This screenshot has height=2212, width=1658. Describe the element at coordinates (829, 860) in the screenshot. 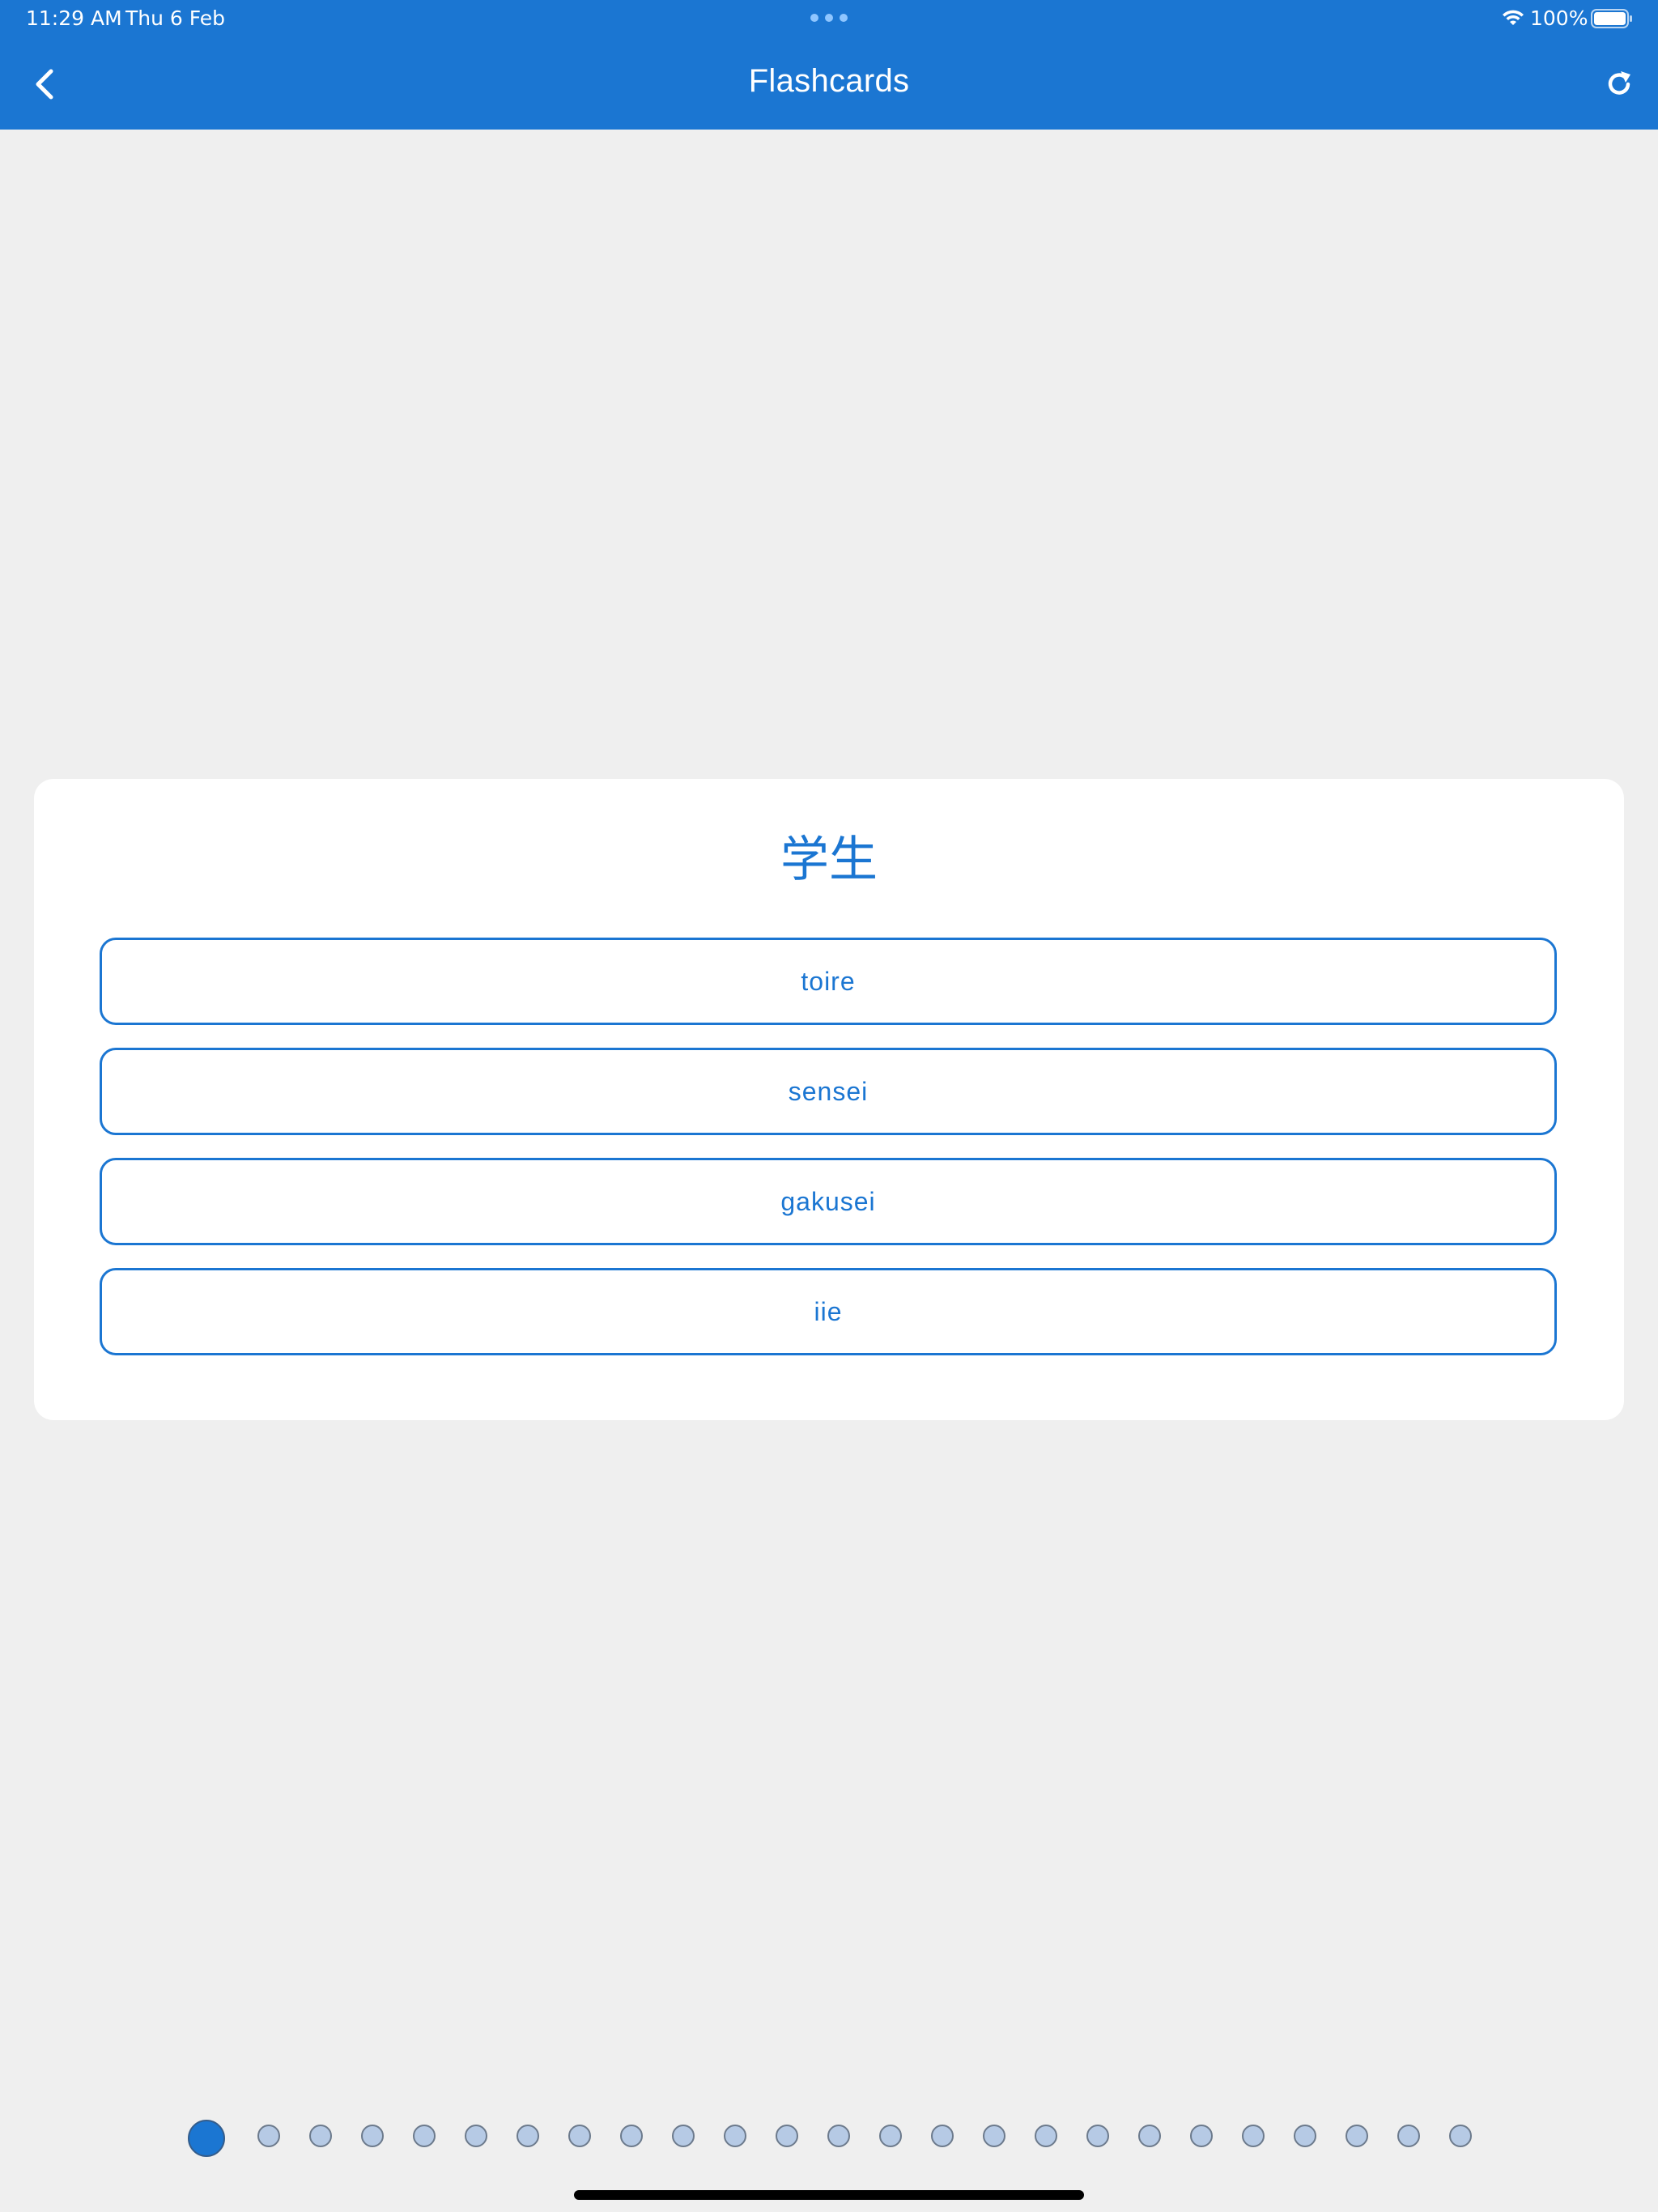

I see `flashcard-prompt: 学生` at that location.